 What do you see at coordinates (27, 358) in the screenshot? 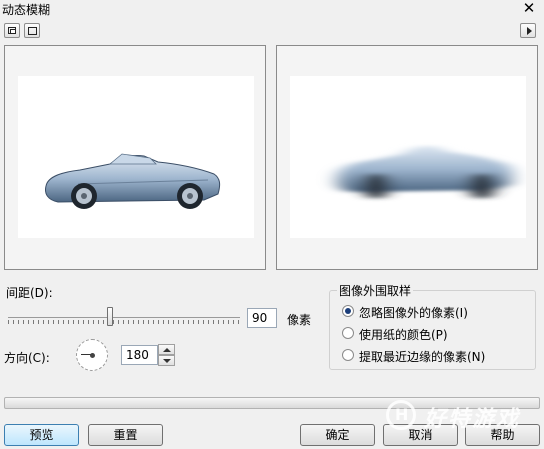
I see `direction-label: 方向(C):` at bounding box center [27, 358].